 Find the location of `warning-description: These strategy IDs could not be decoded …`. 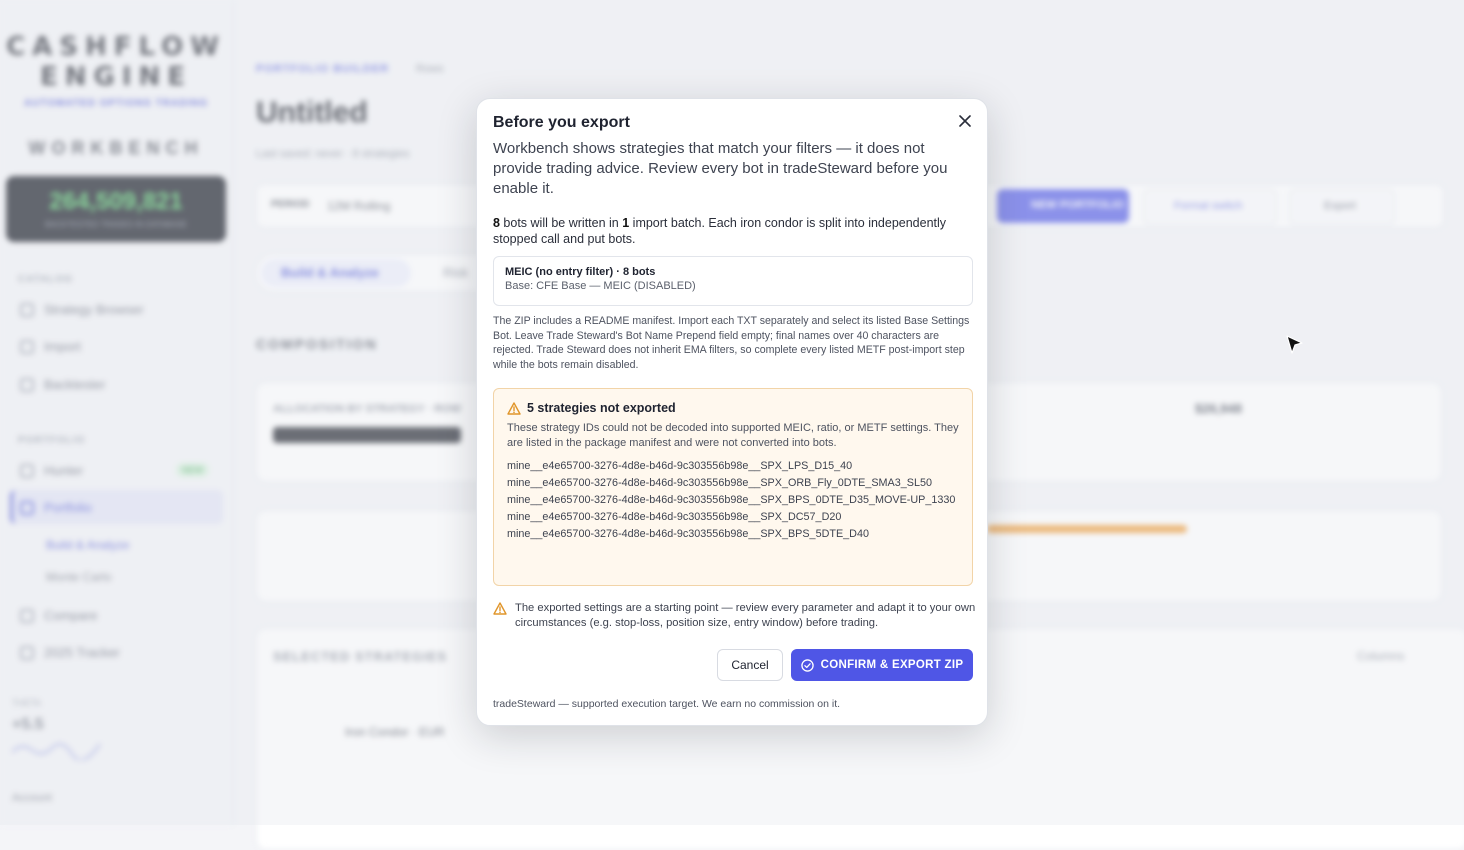

warning-description: These strategy IDs could not be decoded … is located at coordinates (733, 435).